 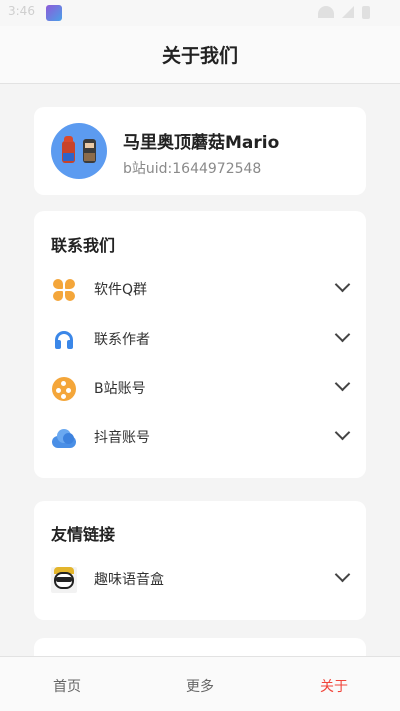 I want to click on profile-card: 马里奥顶蘑菇Mario b站uid:1644972548, so click(x=200, y=151).